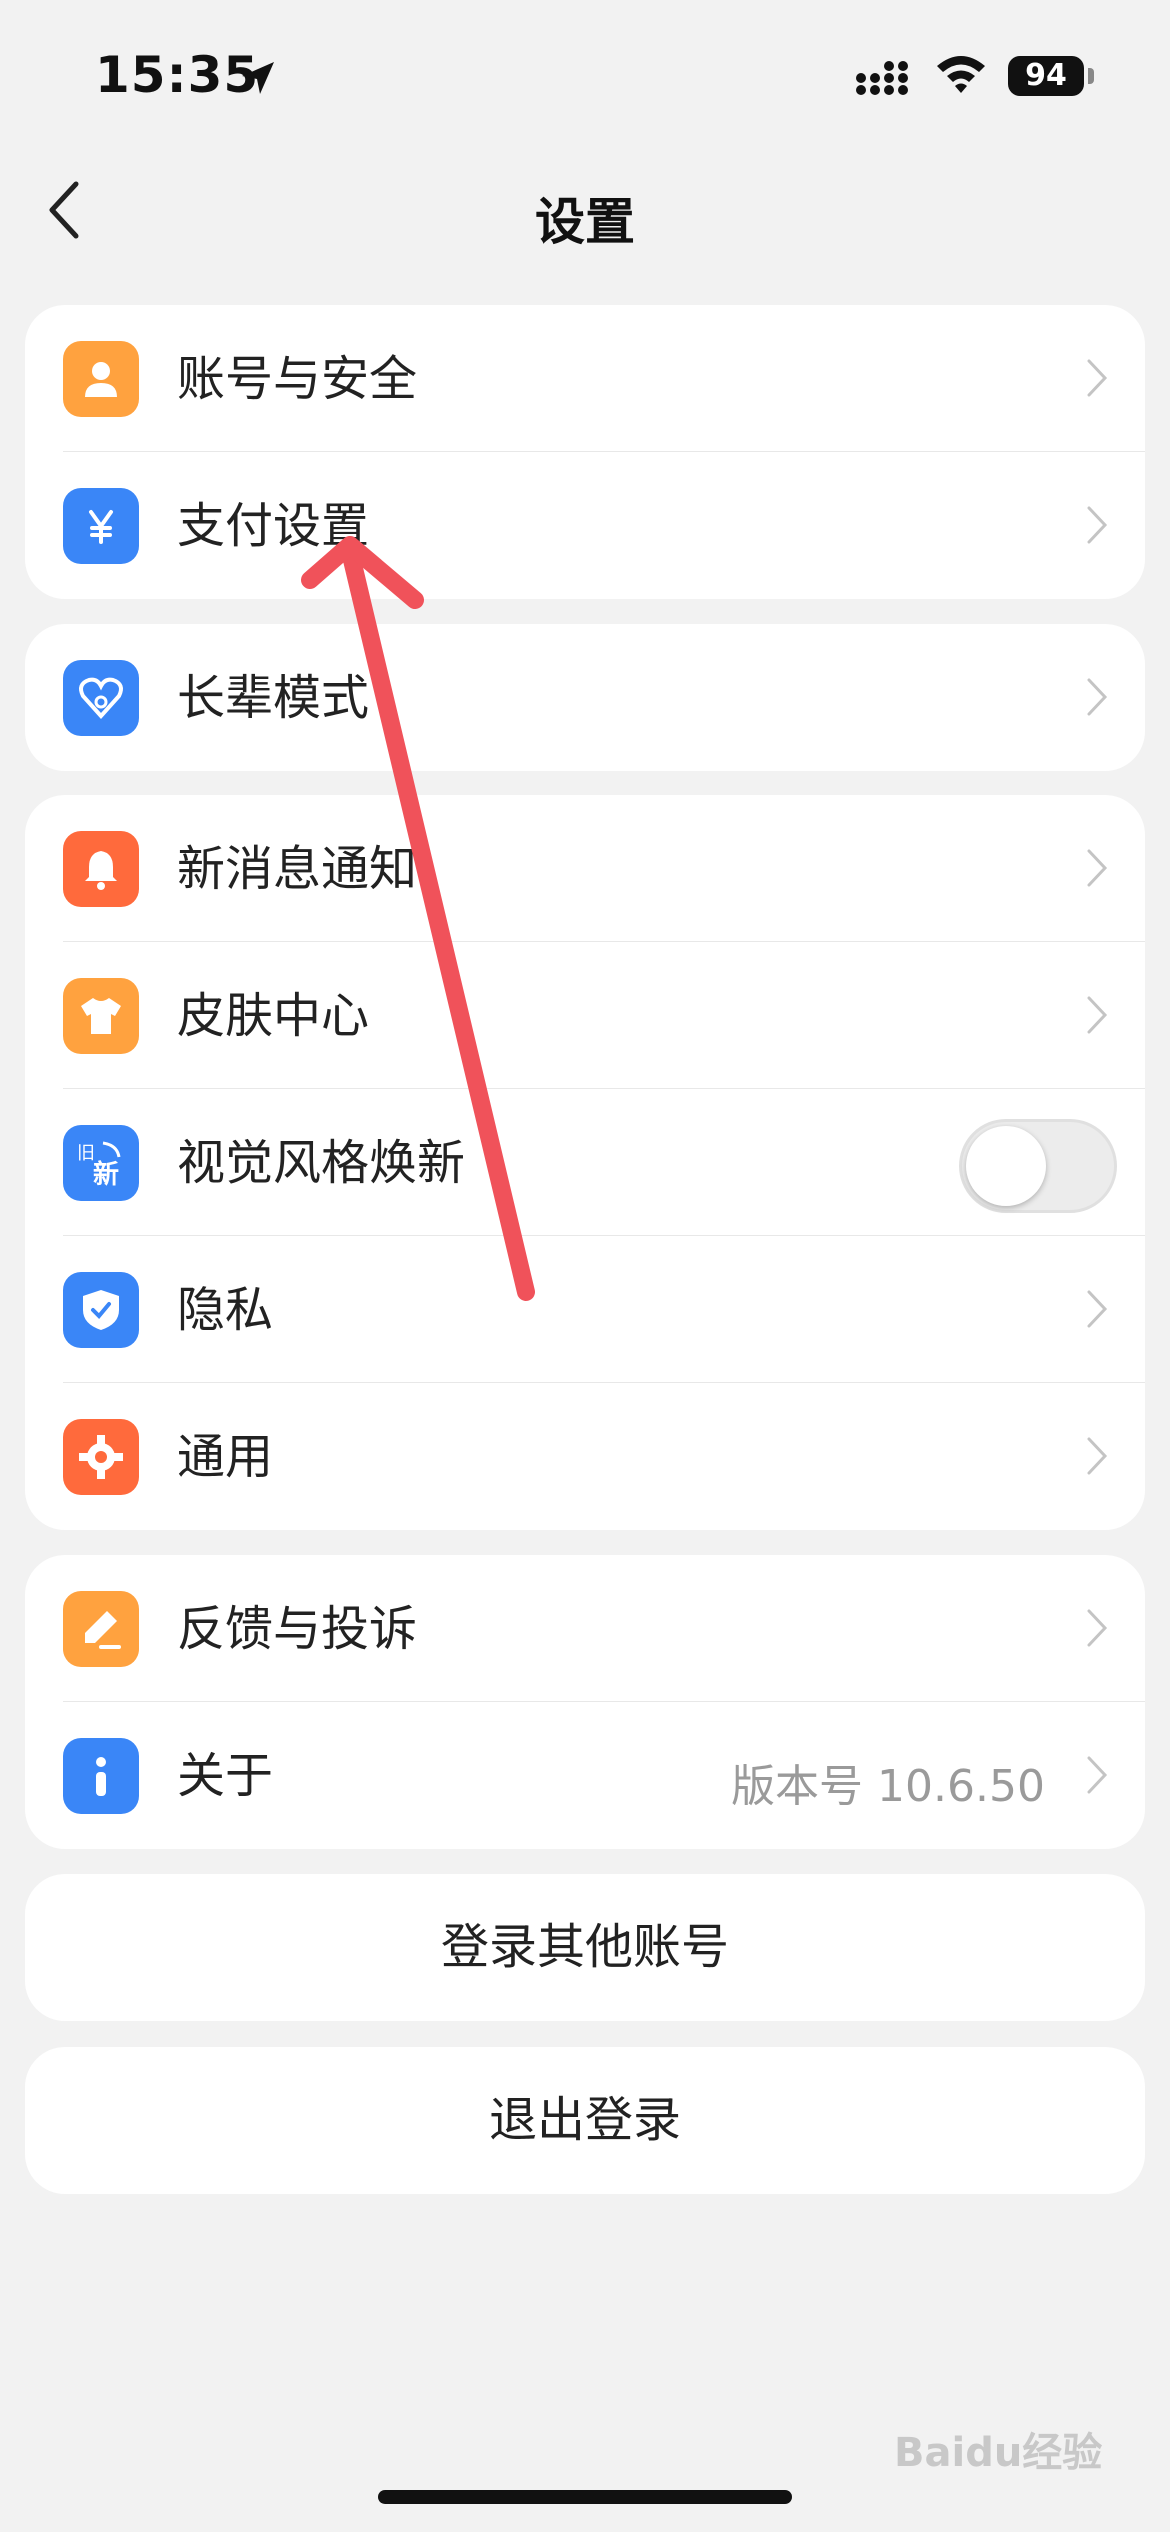 This screenshot has height=2532, width=1170. I want to click on info-icon, so click(101, 1776).